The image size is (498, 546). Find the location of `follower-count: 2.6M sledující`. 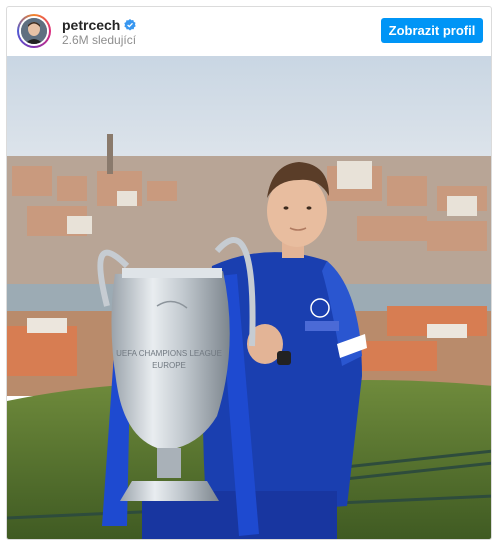

follower-count: 2.6M sledující is located at coordinates (99, 40).